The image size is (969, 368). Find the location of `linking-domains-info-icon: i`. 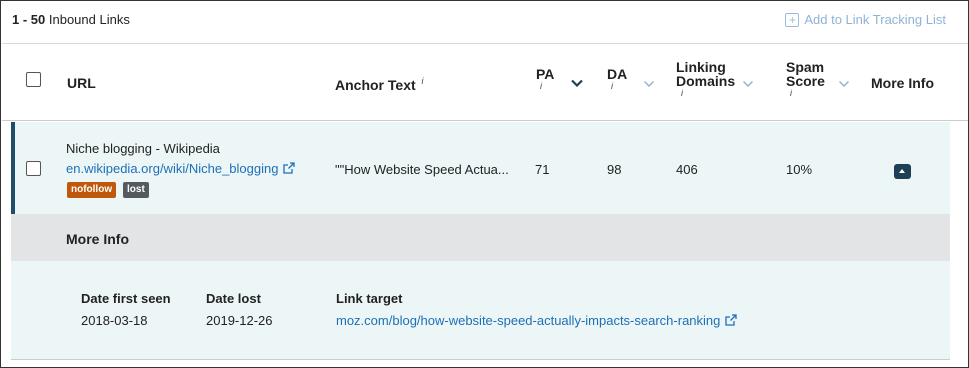

linking-domains-info-icon: i is located at coordinates (682, 93).